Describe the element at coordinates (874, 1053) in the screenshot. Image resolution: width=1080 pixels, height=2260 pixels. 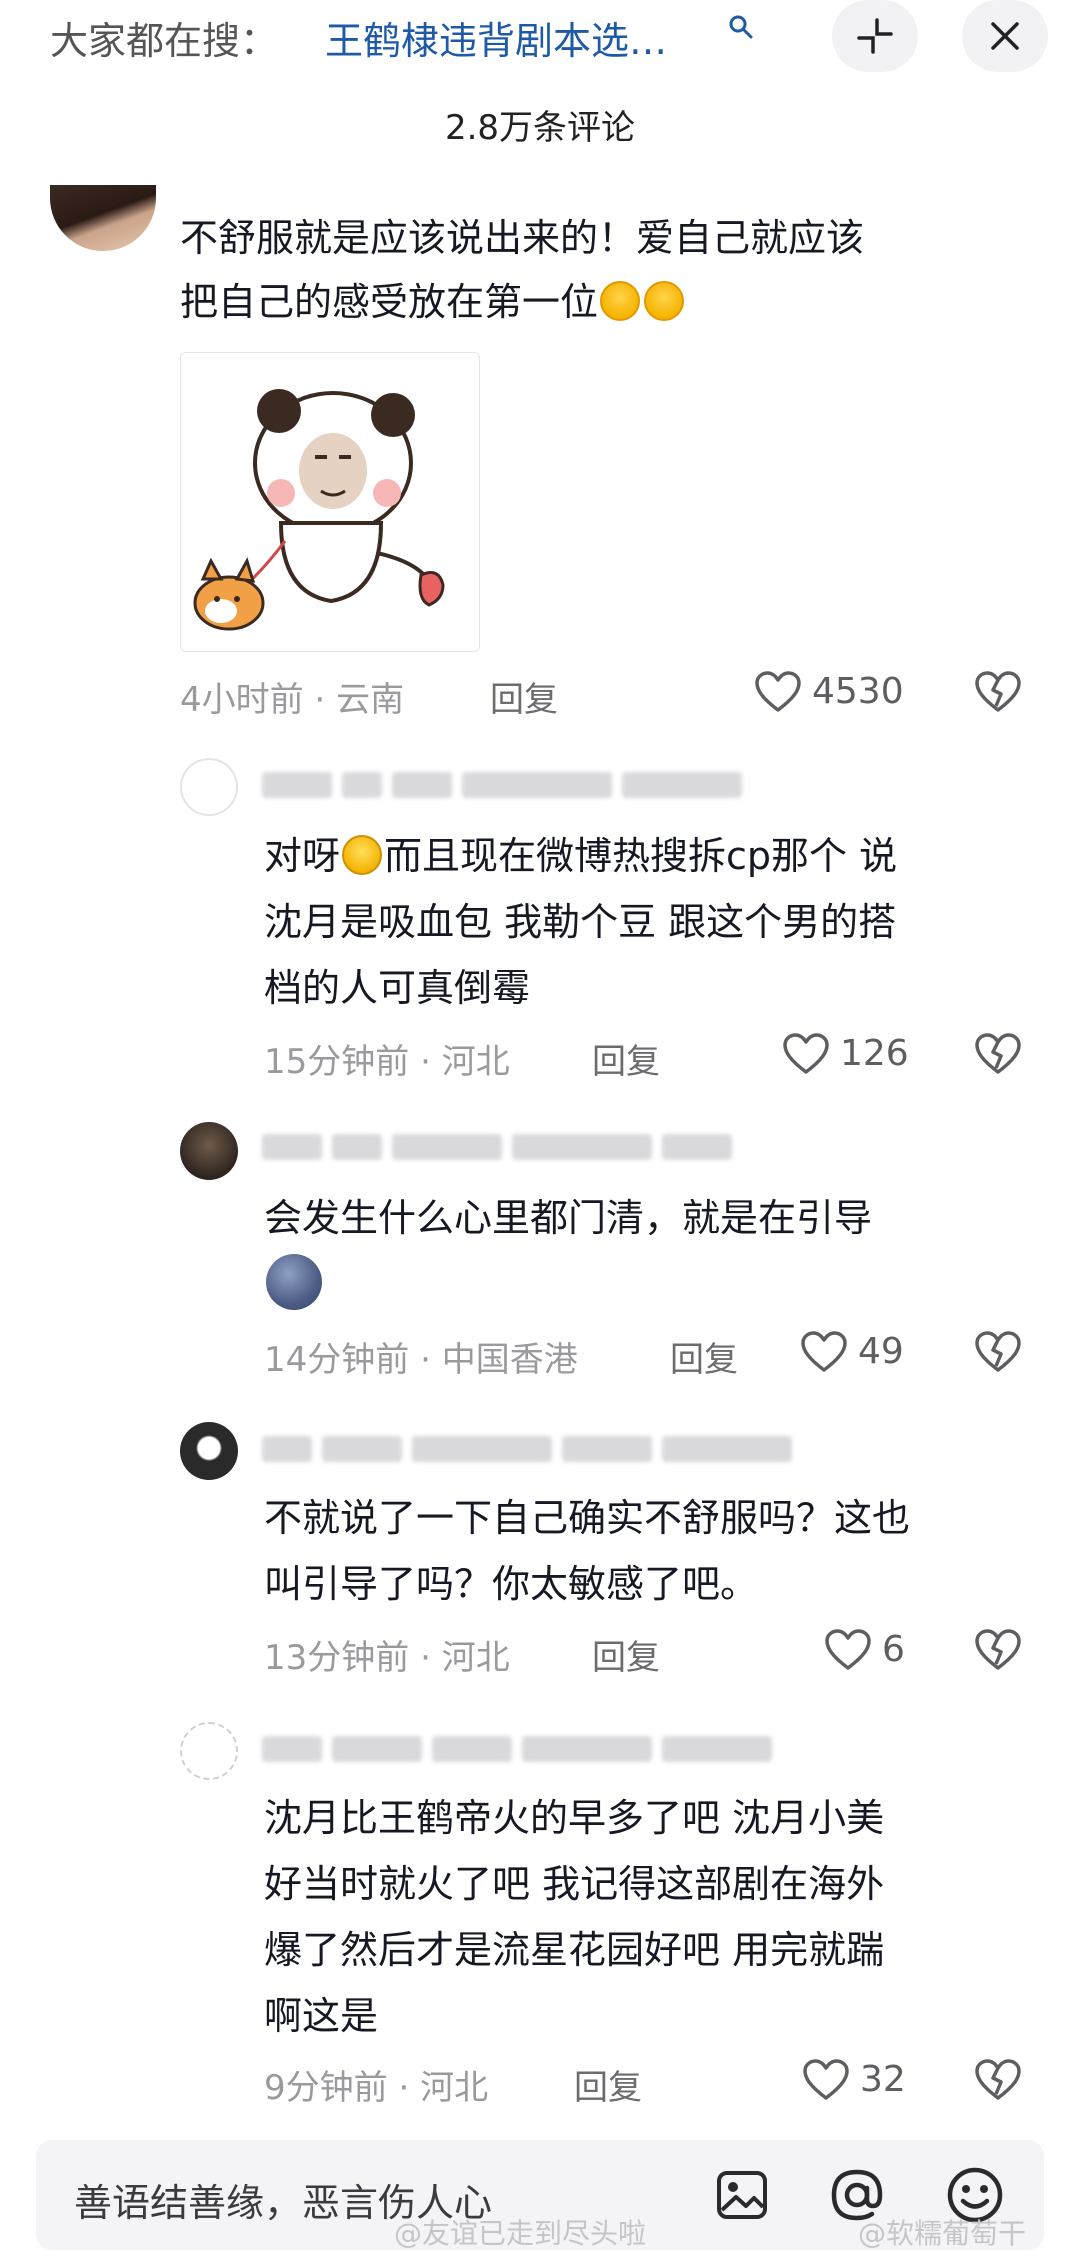
I see `like-count: 126` at that location.